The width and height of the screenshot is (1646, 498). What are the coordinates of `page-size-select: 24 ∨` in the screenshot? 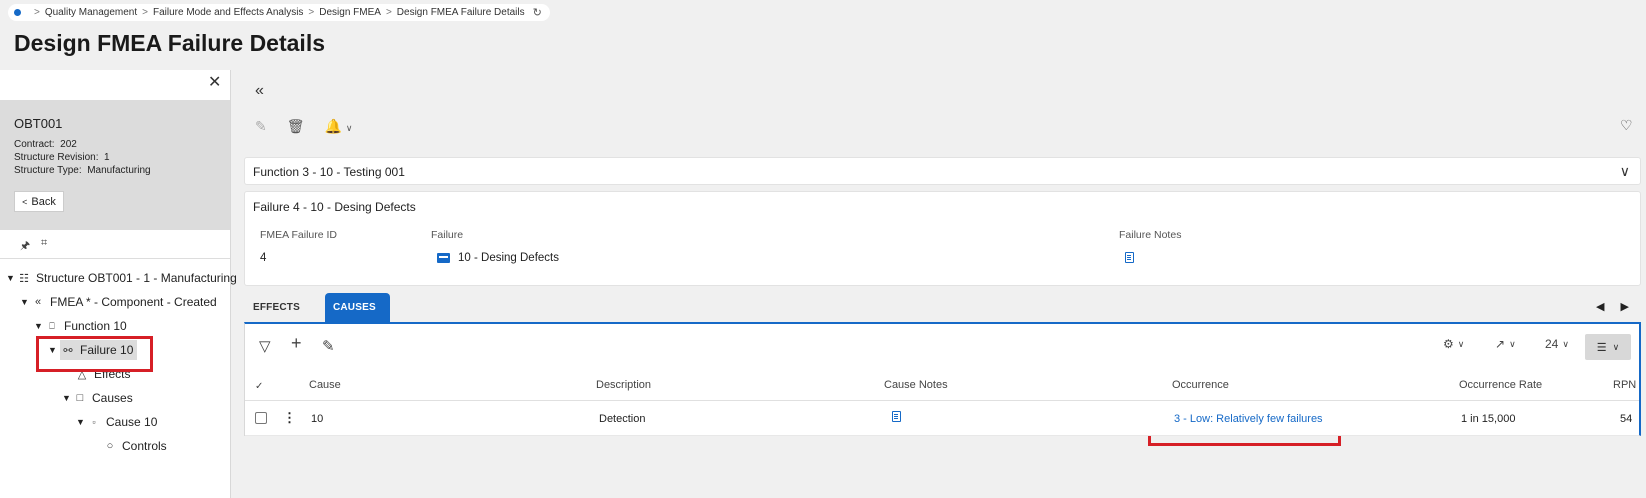 It's located at (1557, 344).